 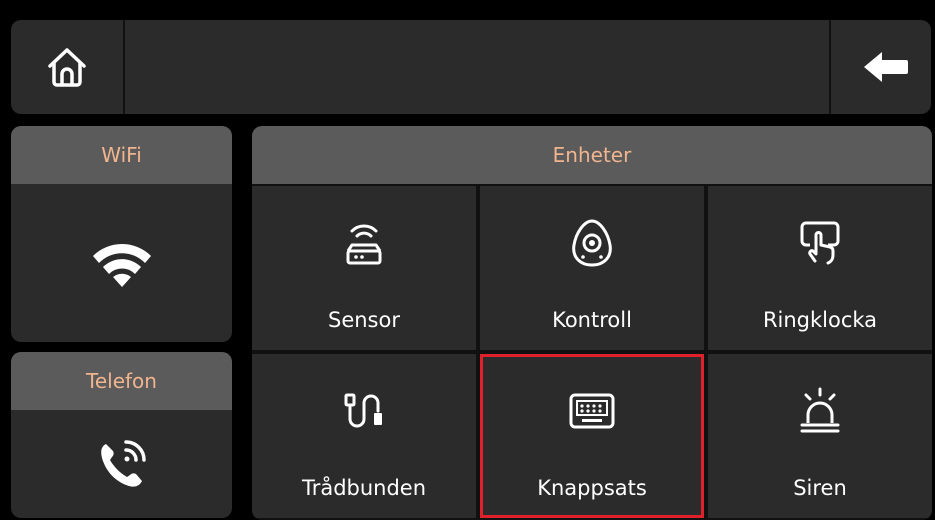 I want to click on tile-sensor: Sensor, so click(x=364, y=268).